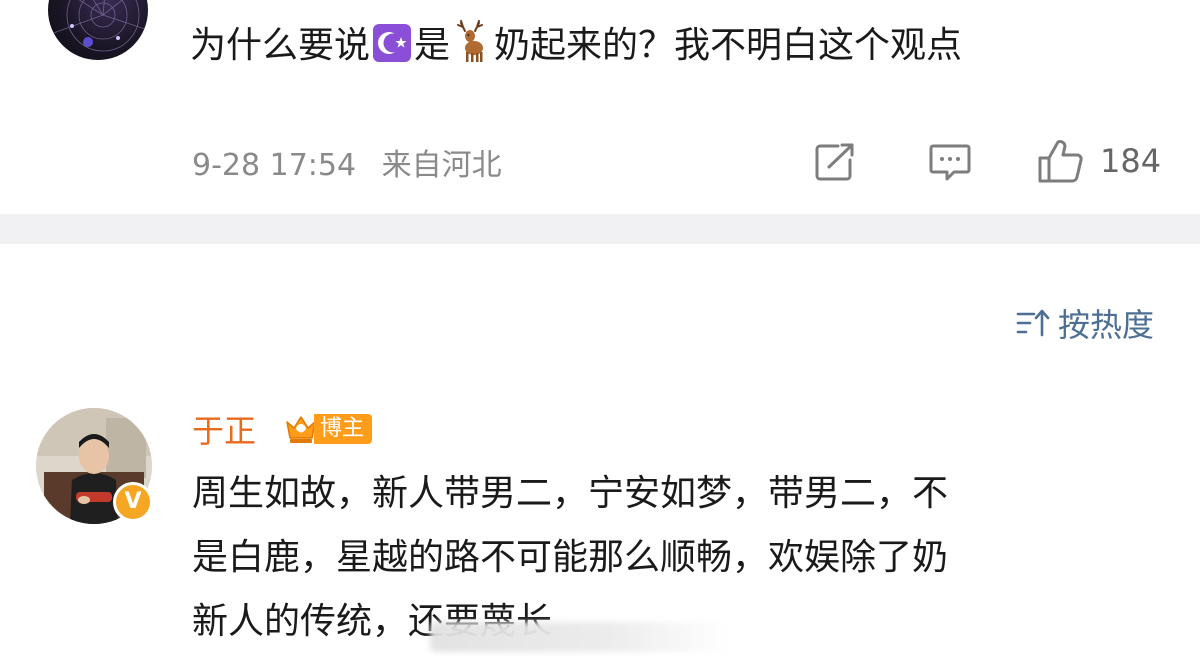  What do you see at coordinates (98, 26) in the screenshot?
I see `avatar-image` at bounding box center [98, 26].